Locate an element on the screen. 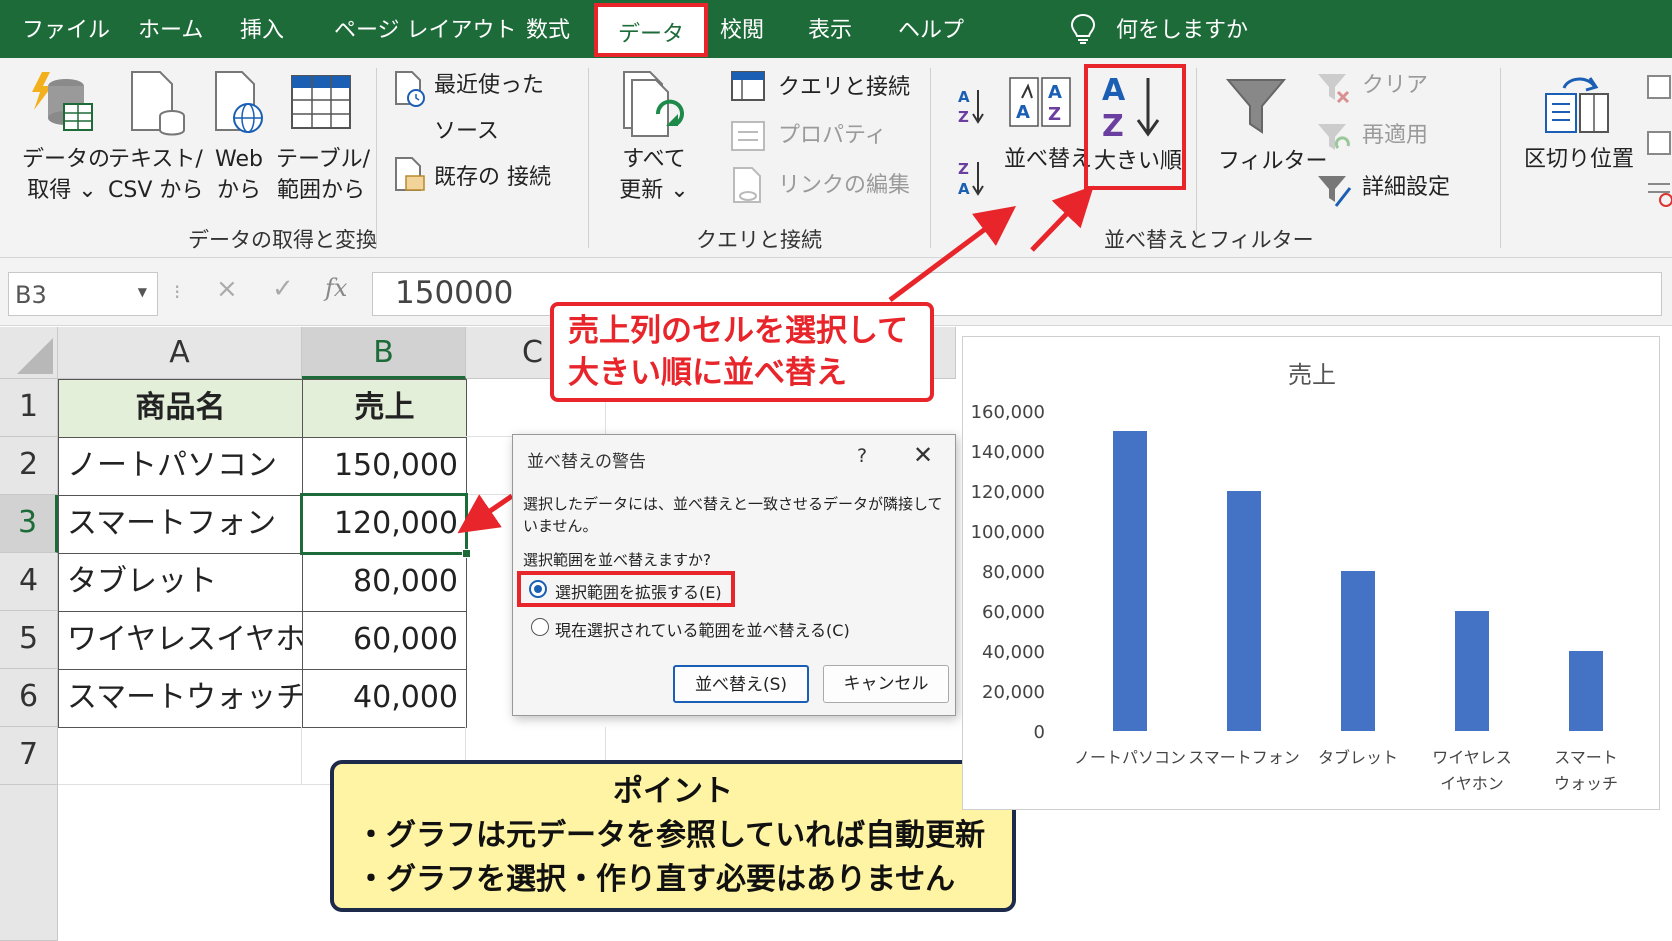 Image resolution: width=1672 pixels, height=941 pixels. y-tick-label: 0 is located at coordinates (1039, 732).